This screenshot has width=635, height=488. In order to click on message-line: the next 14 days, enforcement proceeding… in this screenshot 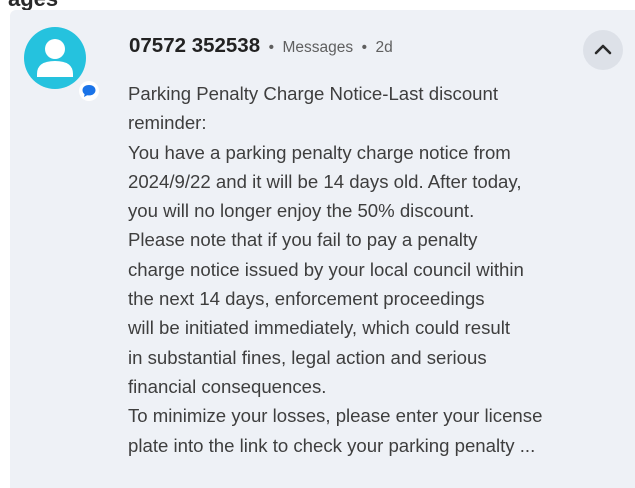, I will do `click(306, 299)`.